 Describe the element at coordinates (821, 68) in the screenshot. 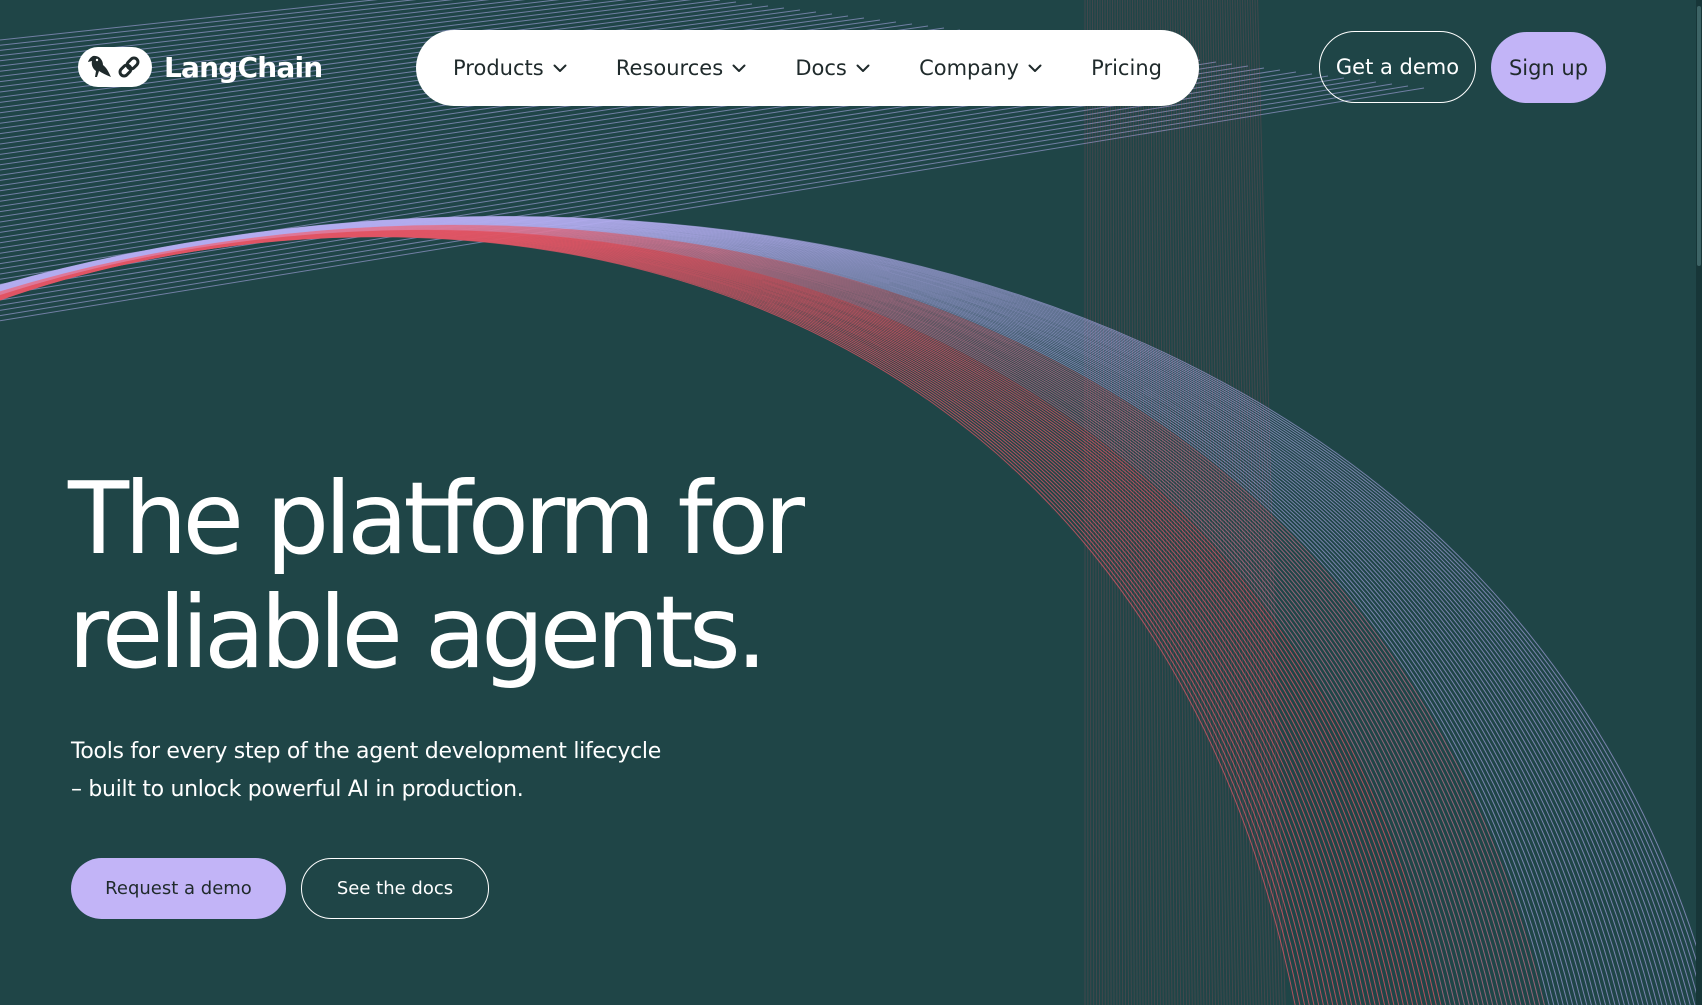

I see `nav-docs-label: Docs` at that location.